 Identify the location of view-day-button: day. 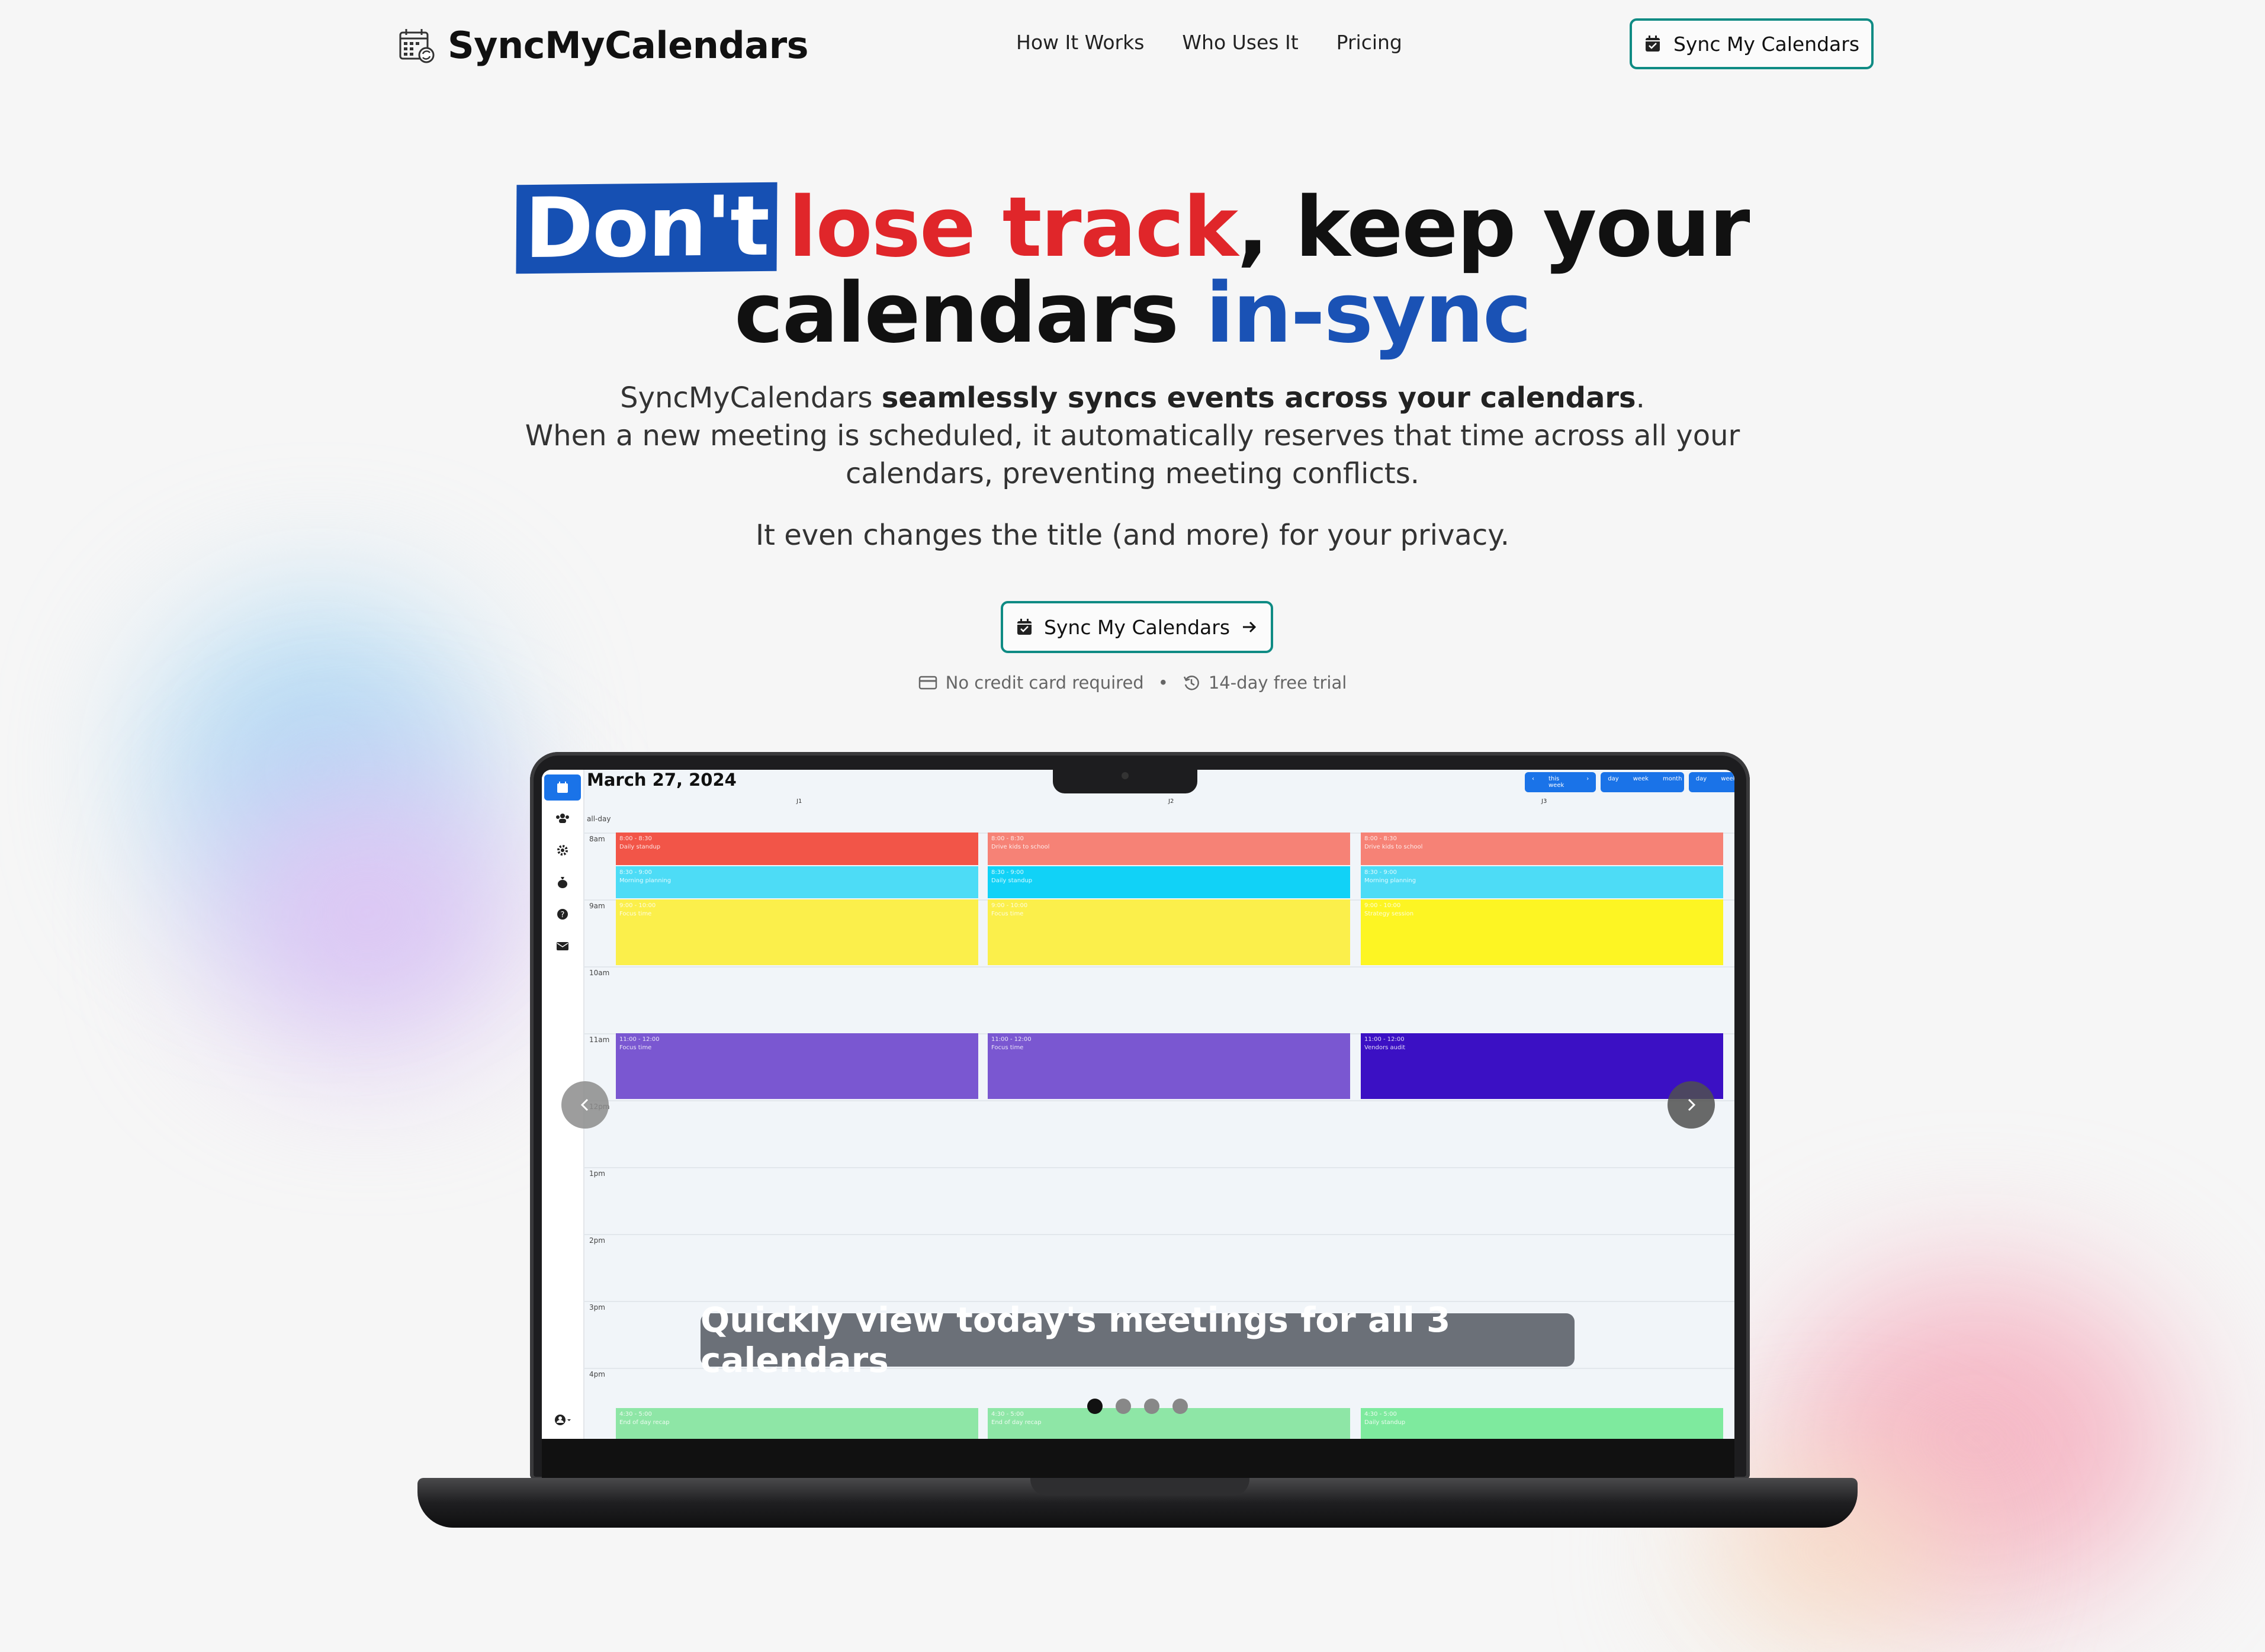
(1613, 782).